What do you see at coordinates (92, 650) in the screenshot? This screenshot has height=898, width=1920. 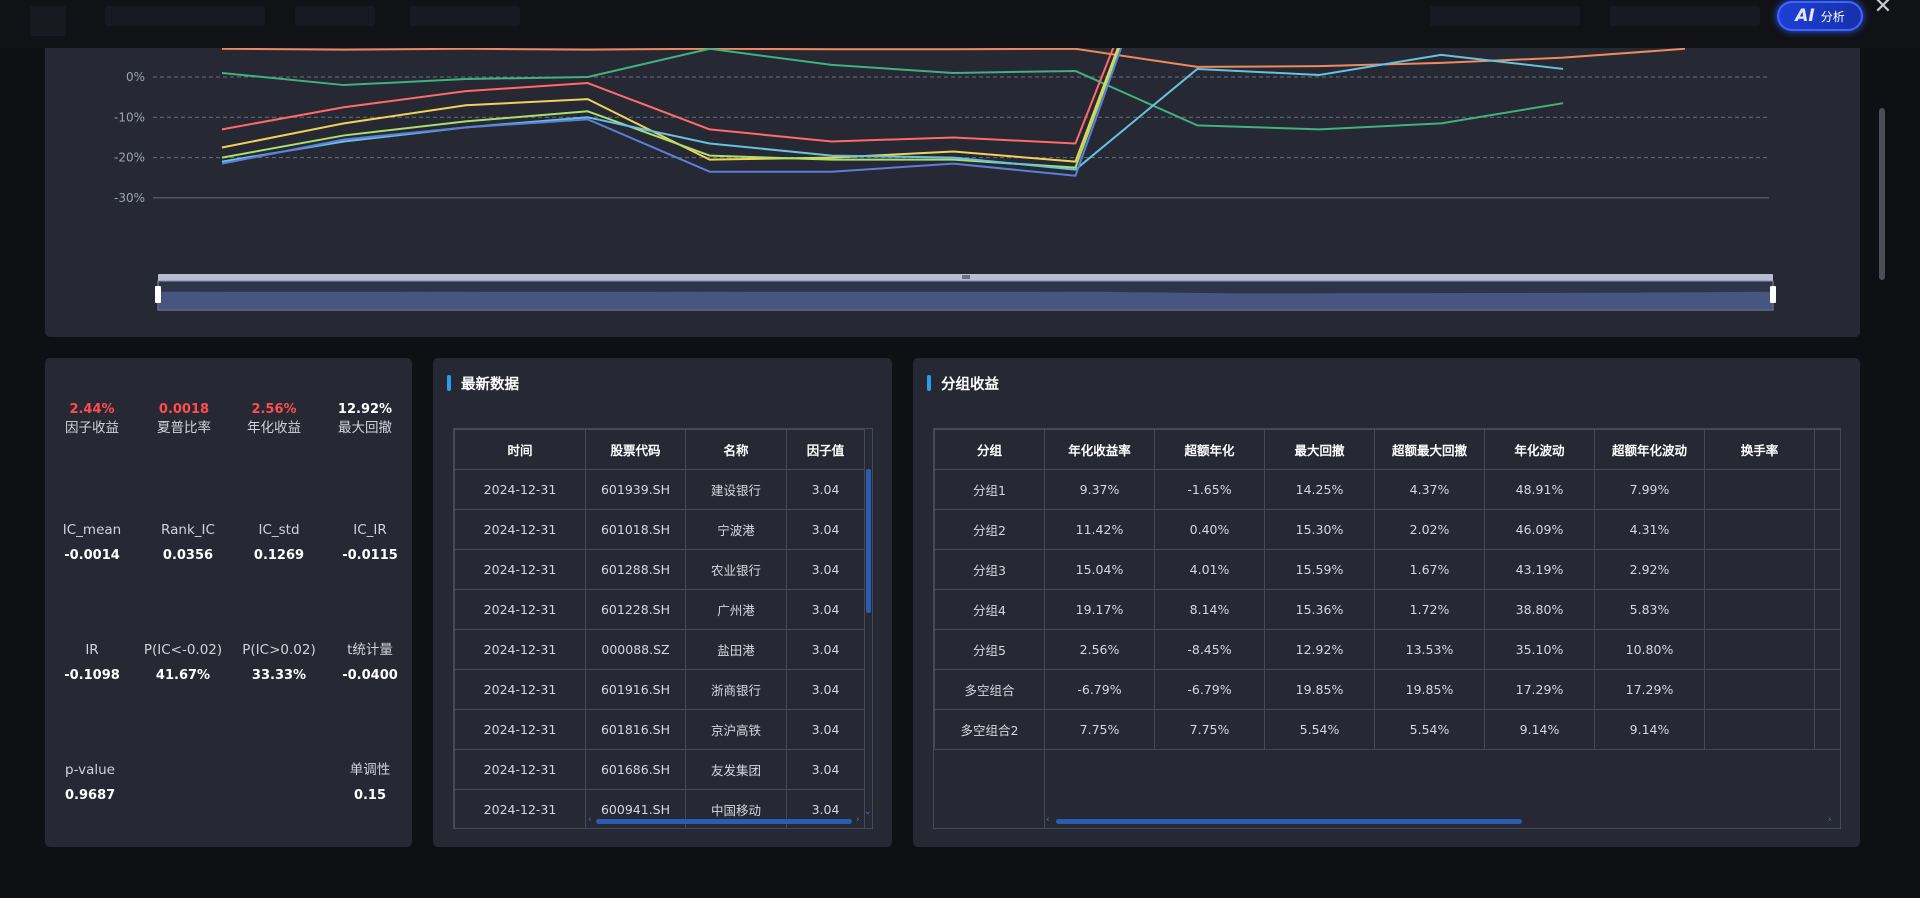 I see `metric-label: IR` at bounding box center [92, 650].